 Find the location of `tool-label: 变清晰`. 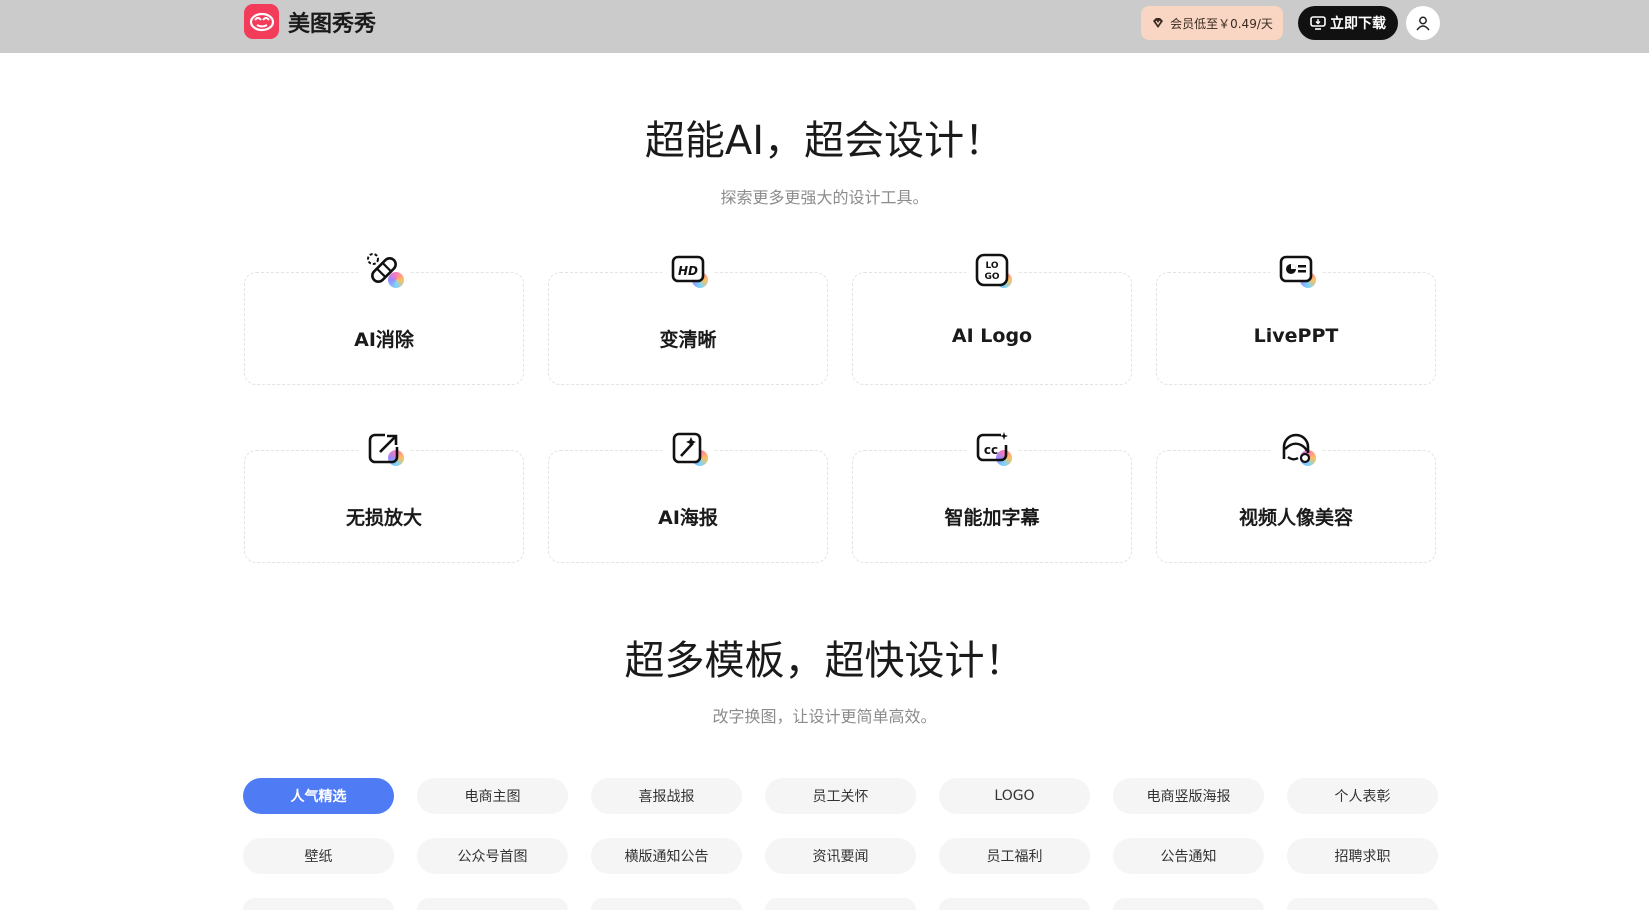

tool-label: 变清晰 is located at coordinates (688, 340).